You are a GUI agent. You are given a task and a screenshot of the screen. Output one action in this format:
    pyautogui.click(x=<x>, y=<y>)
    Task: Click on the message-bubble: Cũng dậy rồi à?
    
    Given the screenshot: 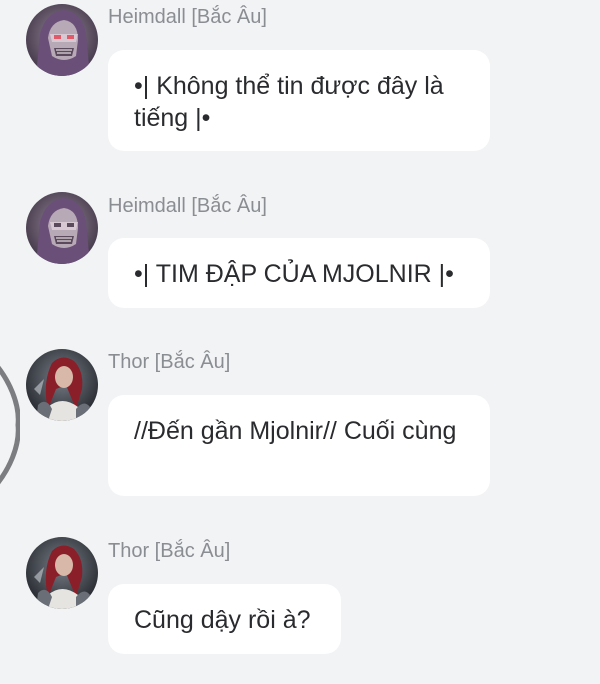 What is the action you would take?
    pyautogui.click(x=224, y=619)
    